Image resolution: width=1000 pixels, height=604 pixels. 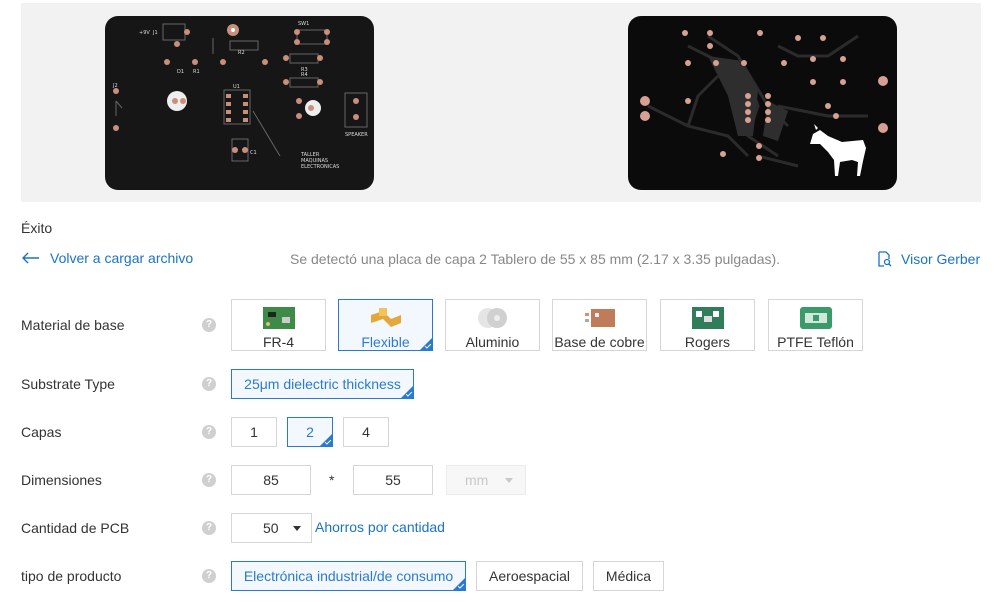 What do you see at coordinates (628, 576) in the screenshot?
I see `product-type-medica: Médica` at bounding box center [628, 576].